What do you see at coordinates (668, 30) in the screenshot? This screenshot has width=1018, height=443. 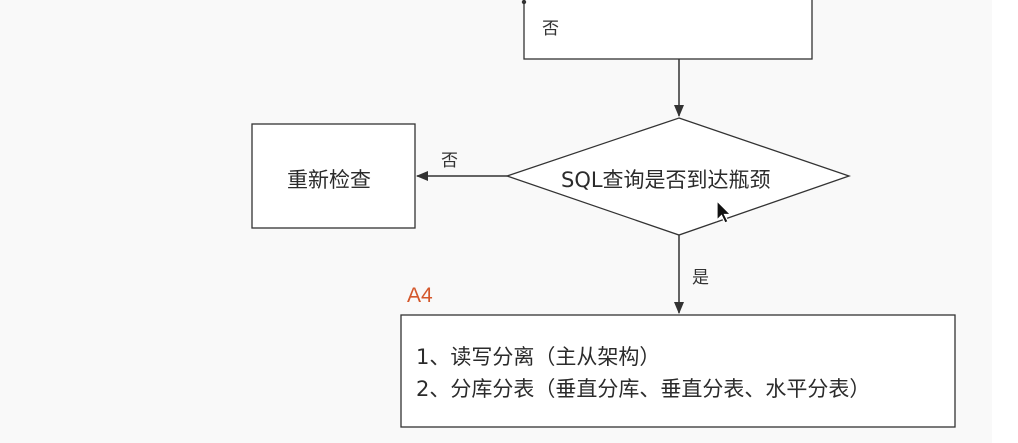 I see `top-process-box` at bounding box center [668, 30].